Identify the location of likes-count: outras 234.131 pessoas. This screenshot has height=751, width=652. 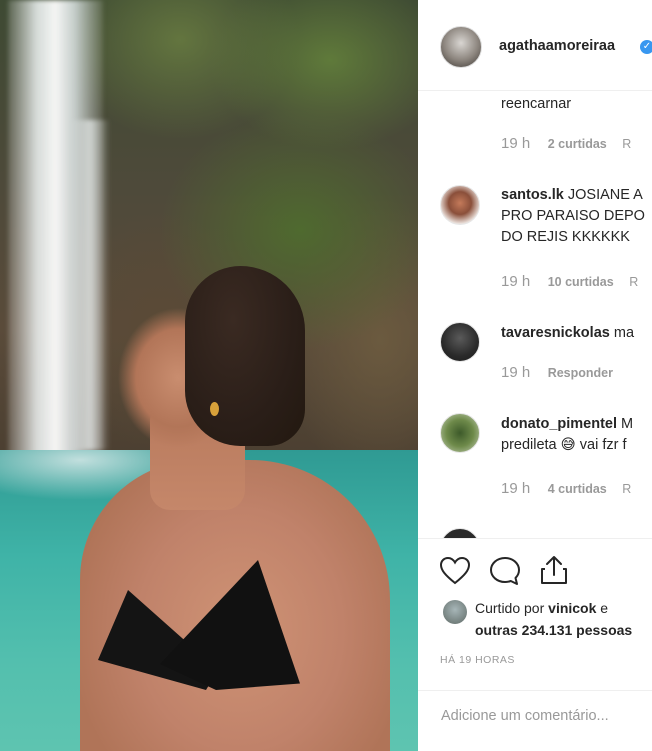
(553, 630).